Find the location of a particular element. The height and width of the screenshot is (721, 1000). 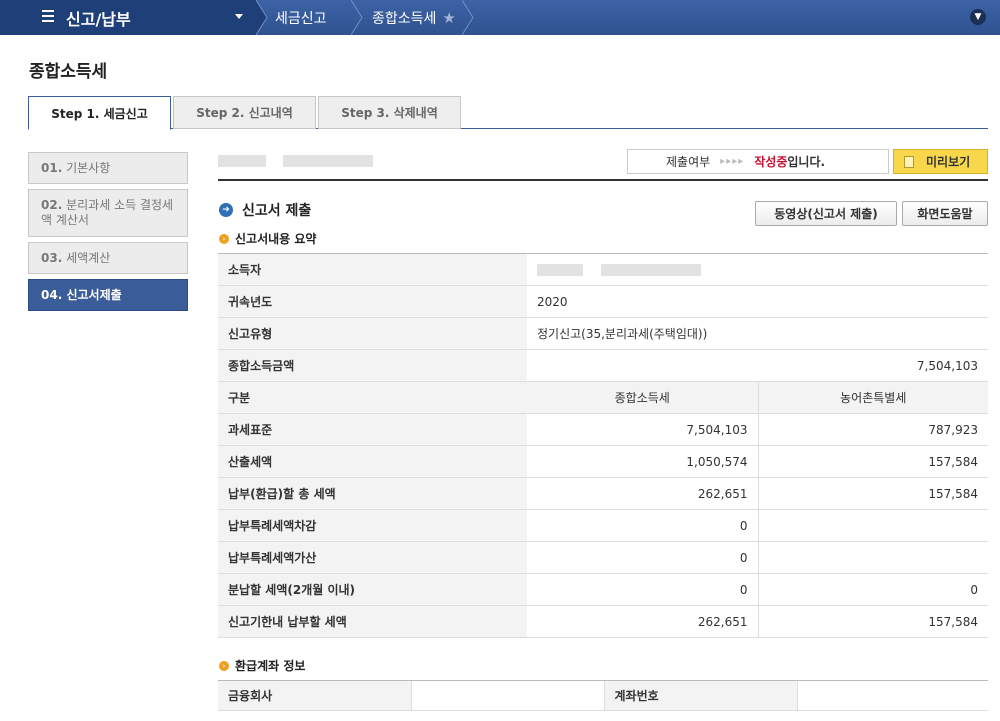

sidebar-item-tax-calc: 03. 세액계산 is located at coordinates (108, 258).